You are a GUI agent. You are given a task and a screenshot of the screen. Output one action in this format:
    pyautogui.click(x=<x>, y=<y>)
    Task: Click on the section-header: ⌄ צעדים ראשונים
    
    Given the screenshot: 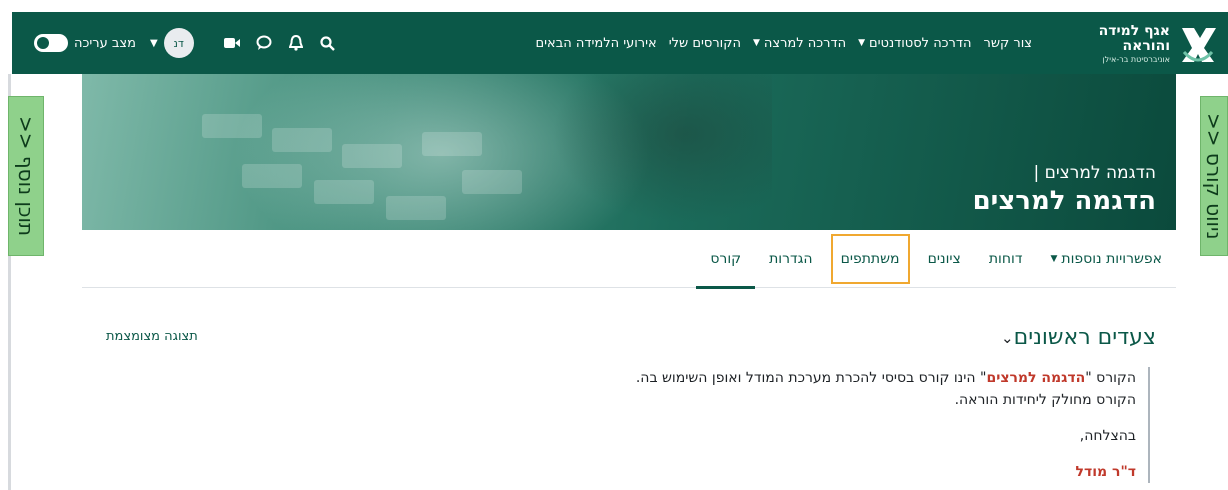 What is the action you would take?
    pyautogui.click(x=1073, y=337)
    